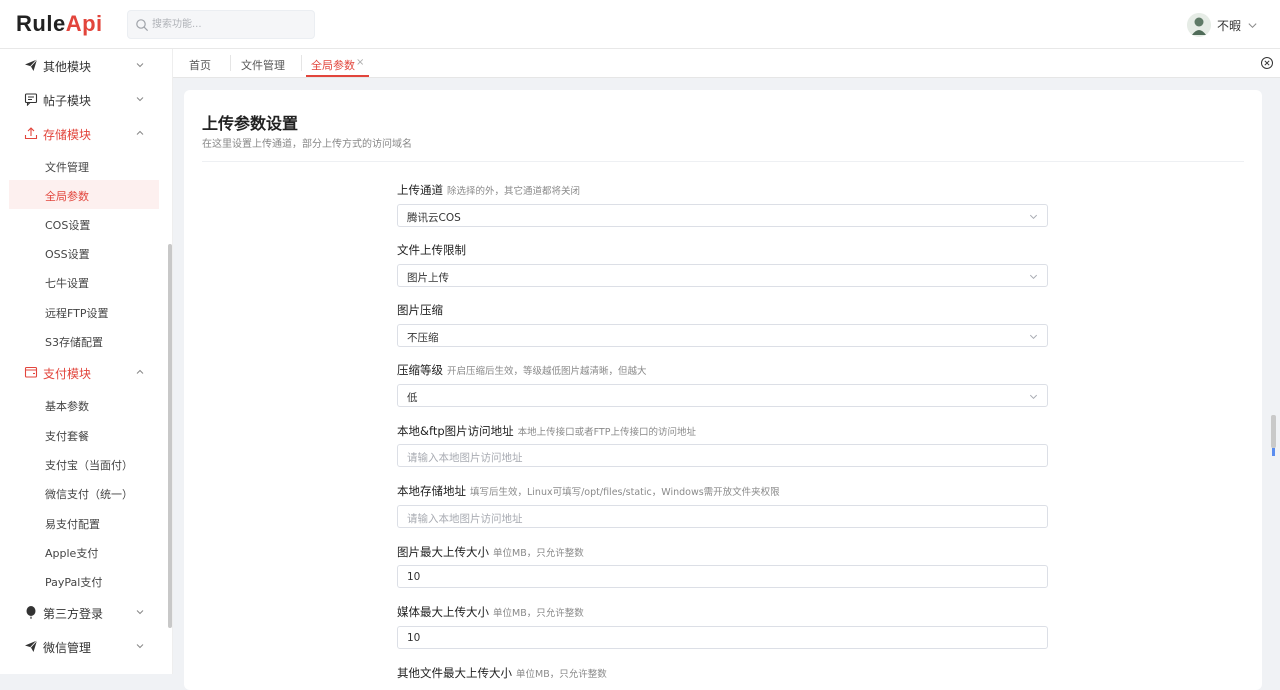 Image resolution: width=1280 pixels, height=690 pixels. Describe the element at coordinates (67, 254) in the screenshot. I see `sidebar-item-label: OSS设置` at that location.